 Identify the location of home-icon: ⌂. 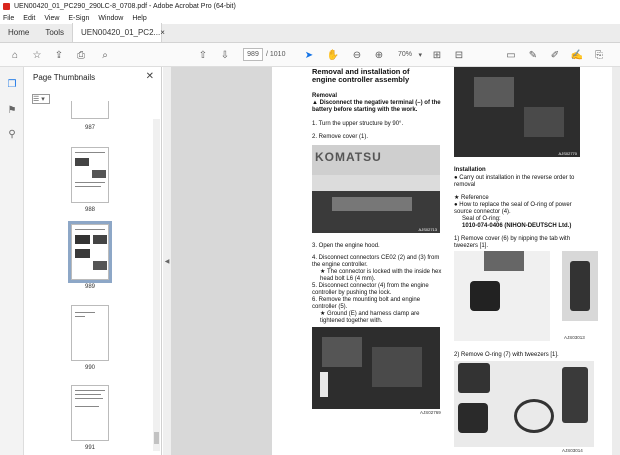
(15, 55).